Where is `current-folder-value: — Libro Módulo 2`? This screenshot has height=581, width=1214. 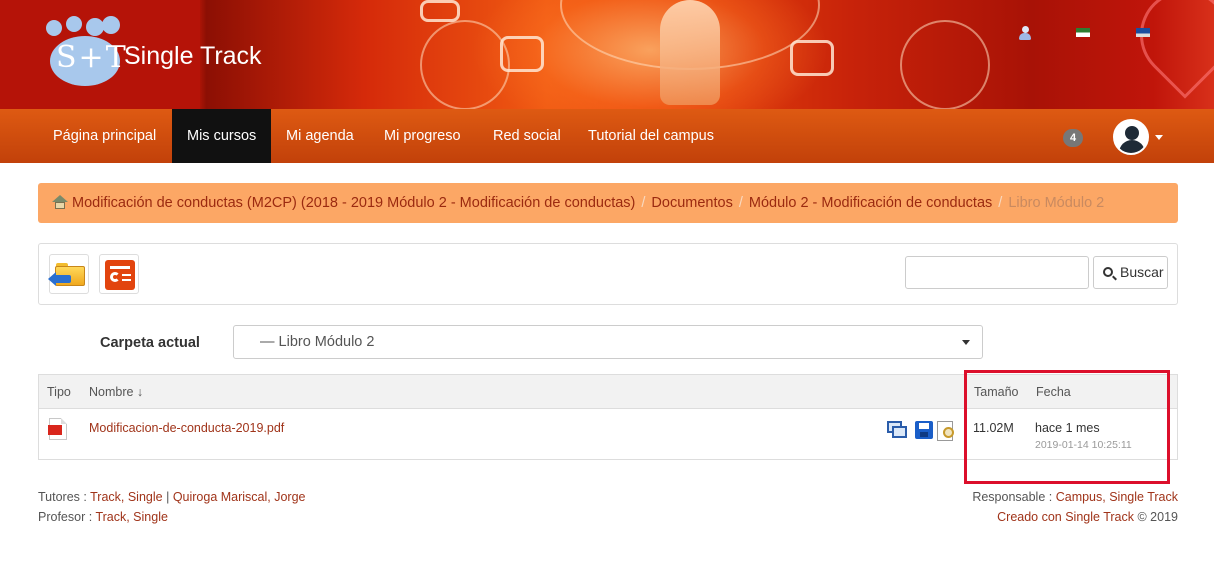 current-folder-value: — Libro Módulo 2 is located at coordinates (317, 342).